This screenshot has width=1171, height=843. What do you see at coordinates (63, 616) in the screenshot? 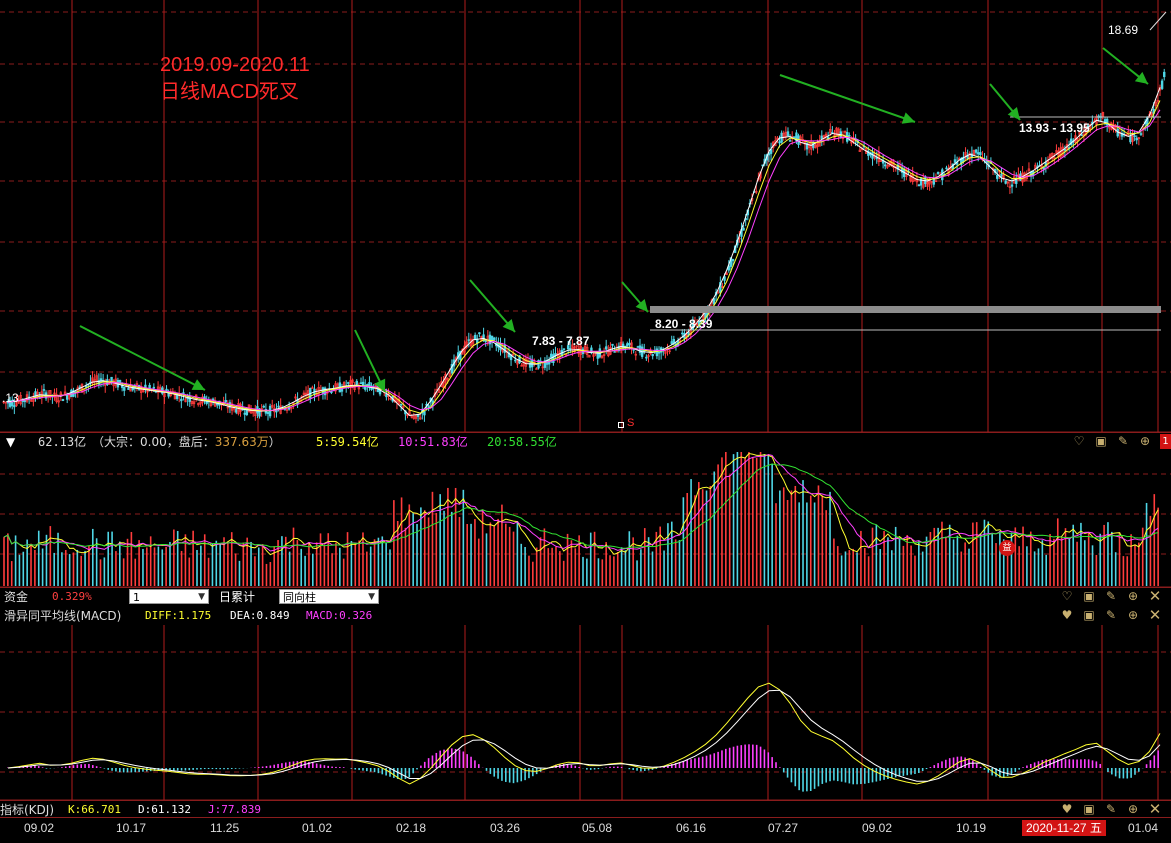
I see `macd-name: 滑异同平均线(MACD)` at bounding box center [63, 616].